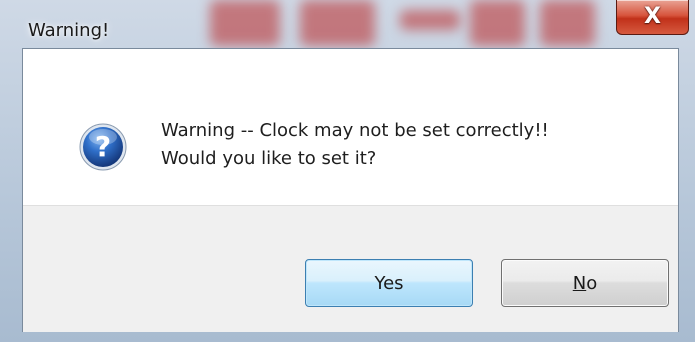 The height and width of the screenshot is (342, 695). Describe the element at coordinates (579, 283) in the screenshot. I see `no-button-mnemonic: N` at that location.